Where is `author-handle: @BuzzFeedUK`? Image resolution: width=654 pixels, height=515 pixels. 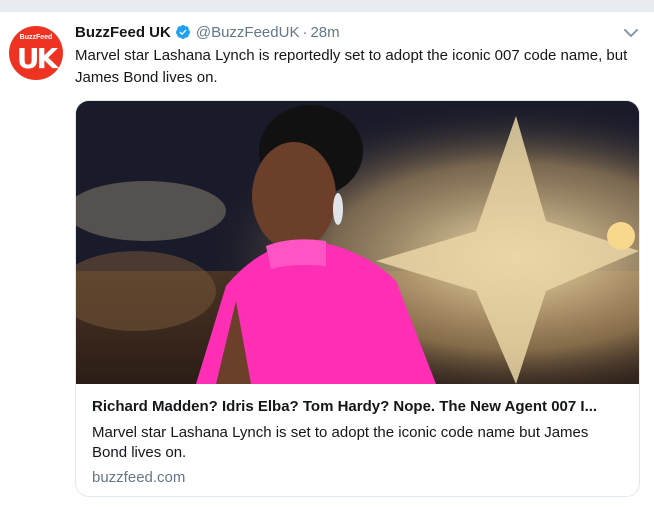 author-handle: @BuzzFeedUK is located at coordinates (248, 32).